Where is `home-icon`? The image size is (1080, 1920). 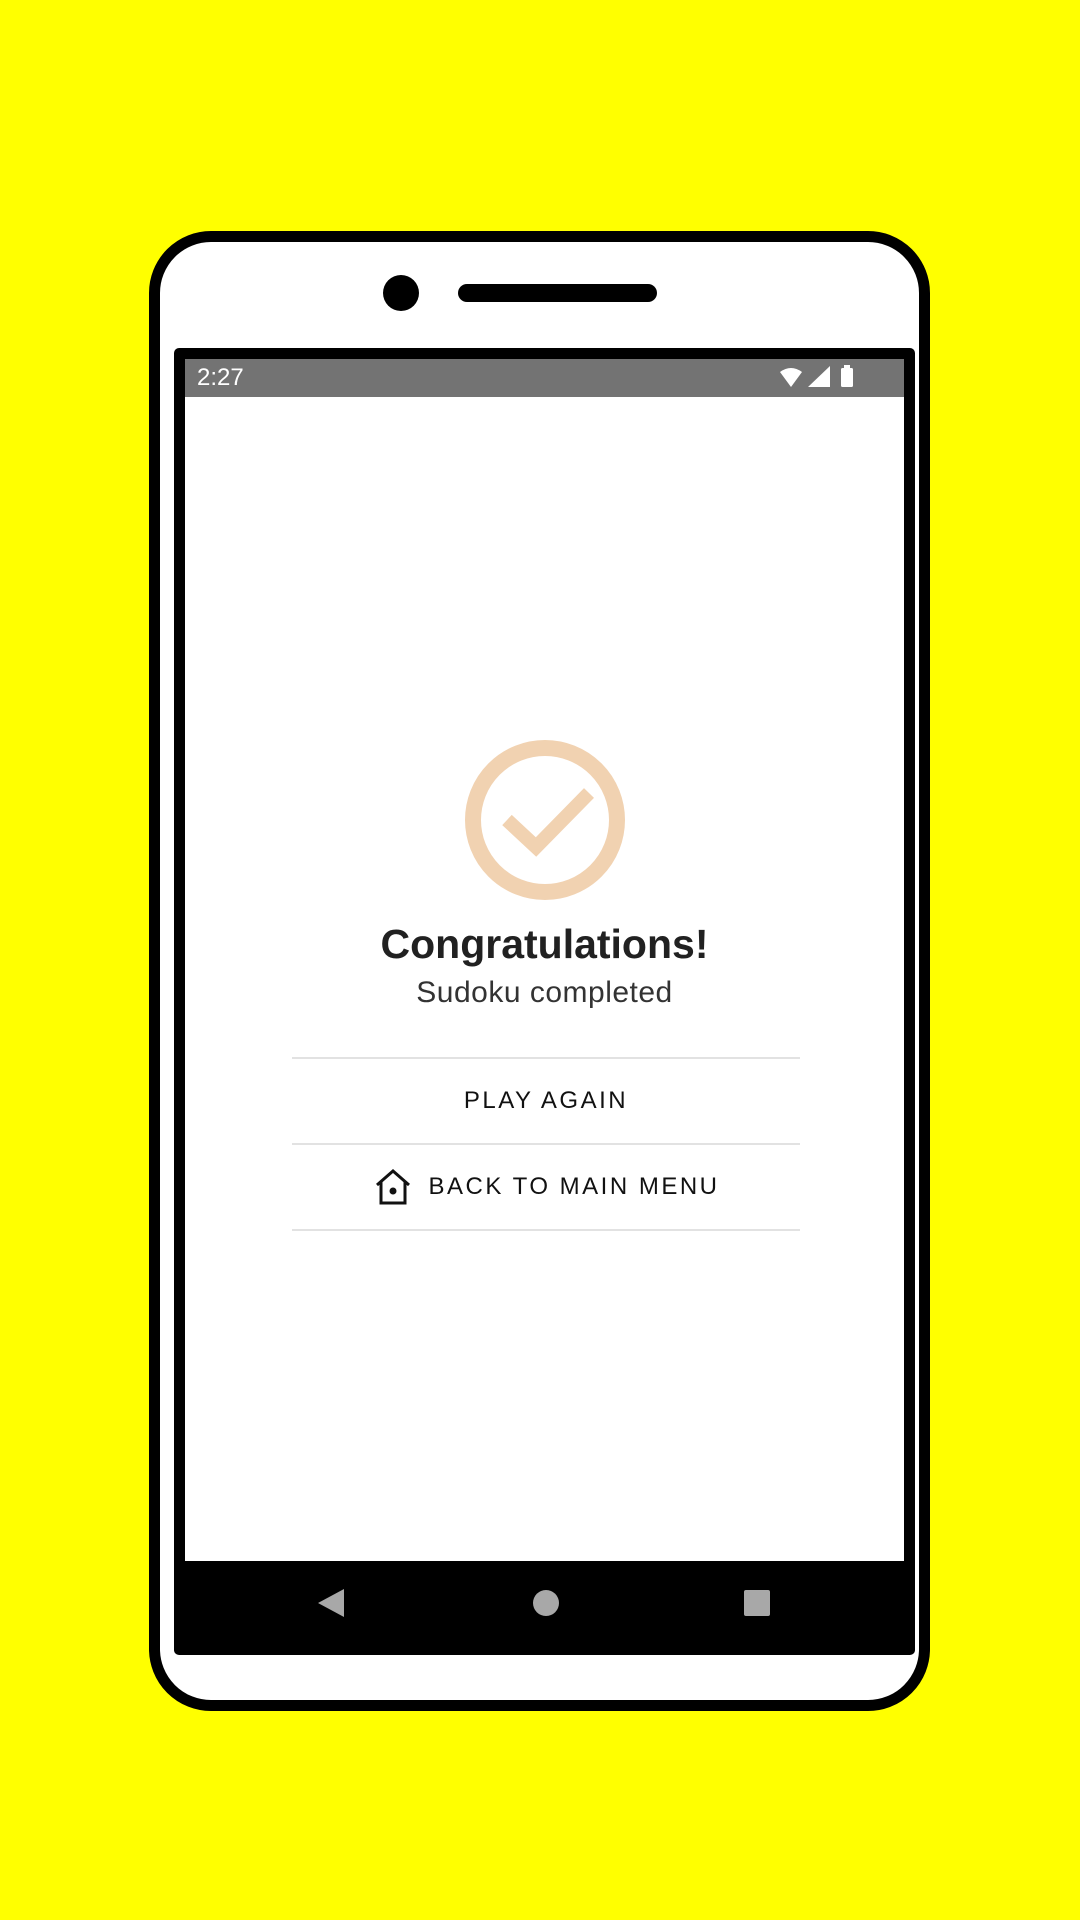
home-icon is located at coordinates (392, 1187).